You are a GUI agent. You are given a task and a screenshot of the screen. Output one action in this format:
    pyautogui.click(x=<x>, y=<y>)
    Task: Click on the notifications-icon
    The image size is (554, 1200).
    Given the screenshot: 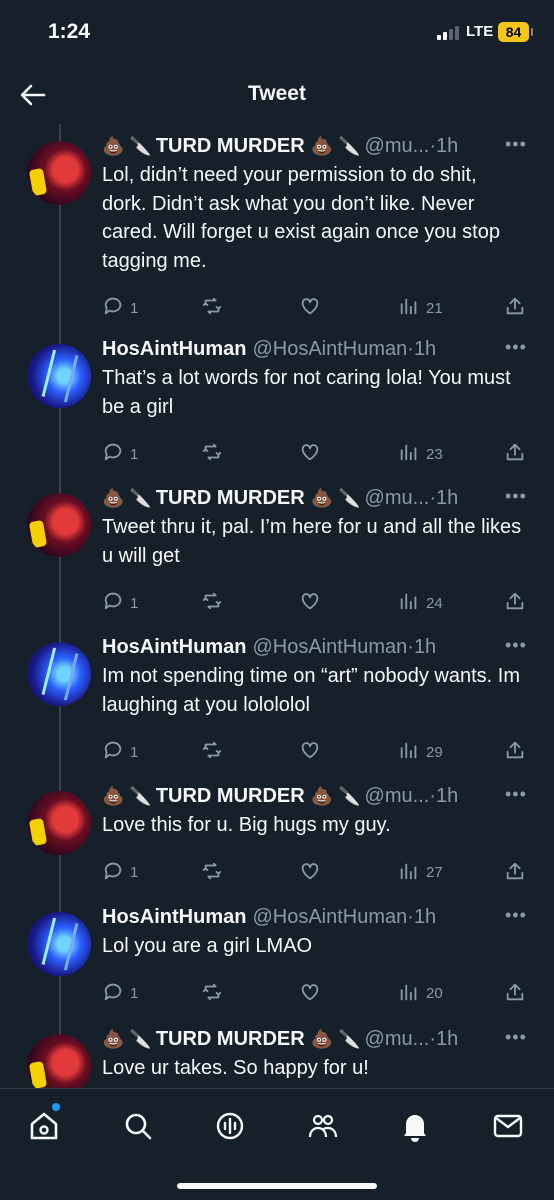 What is the action you would take?
    pyautogui.click(x=415, y=1126)
    